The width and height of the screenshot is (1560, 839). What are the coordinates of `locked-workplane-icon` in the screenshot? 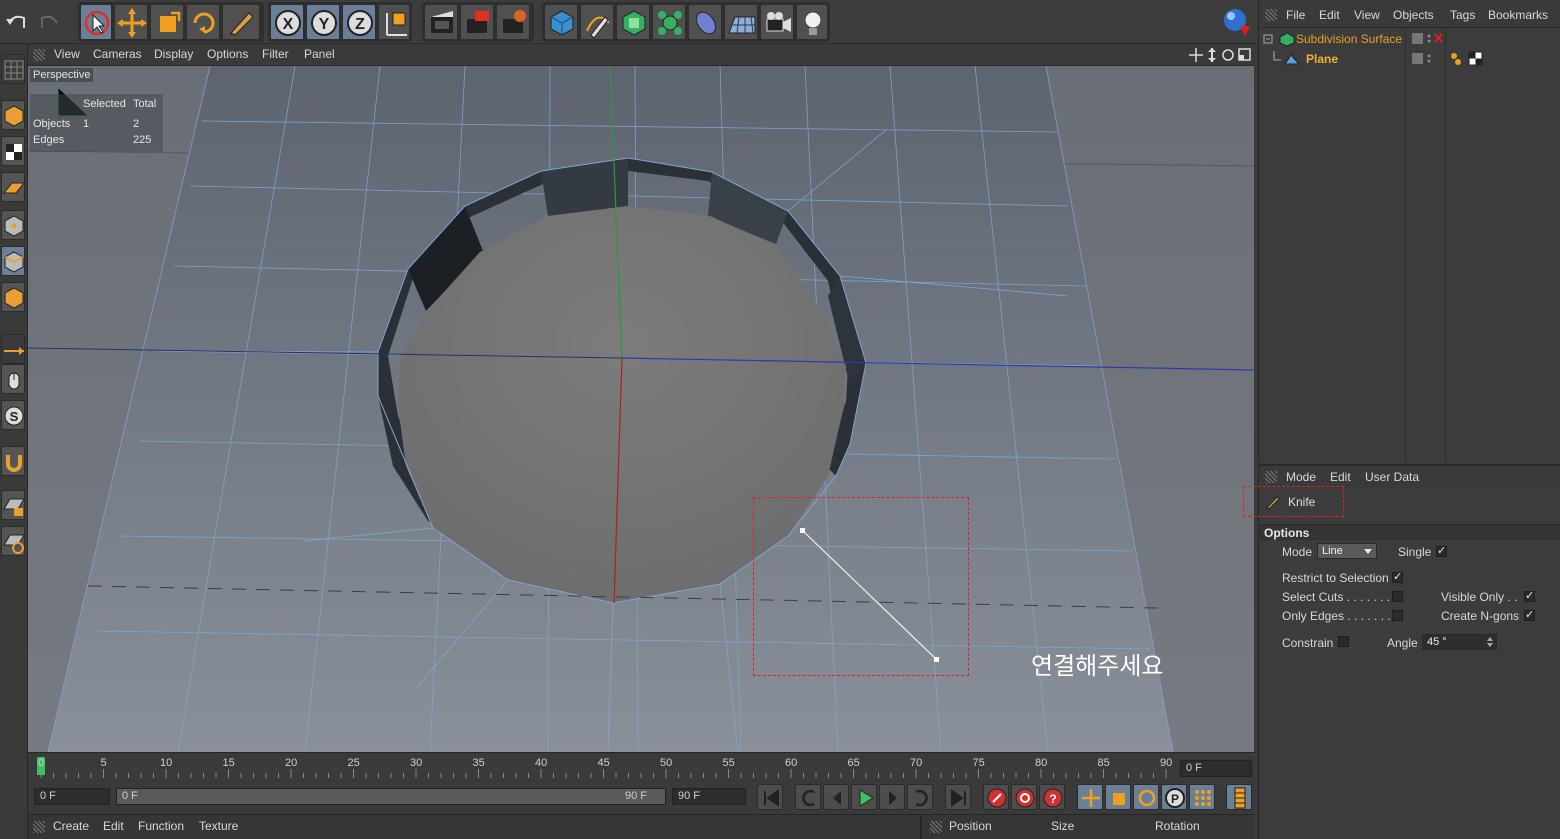 It's located at (13, 541).